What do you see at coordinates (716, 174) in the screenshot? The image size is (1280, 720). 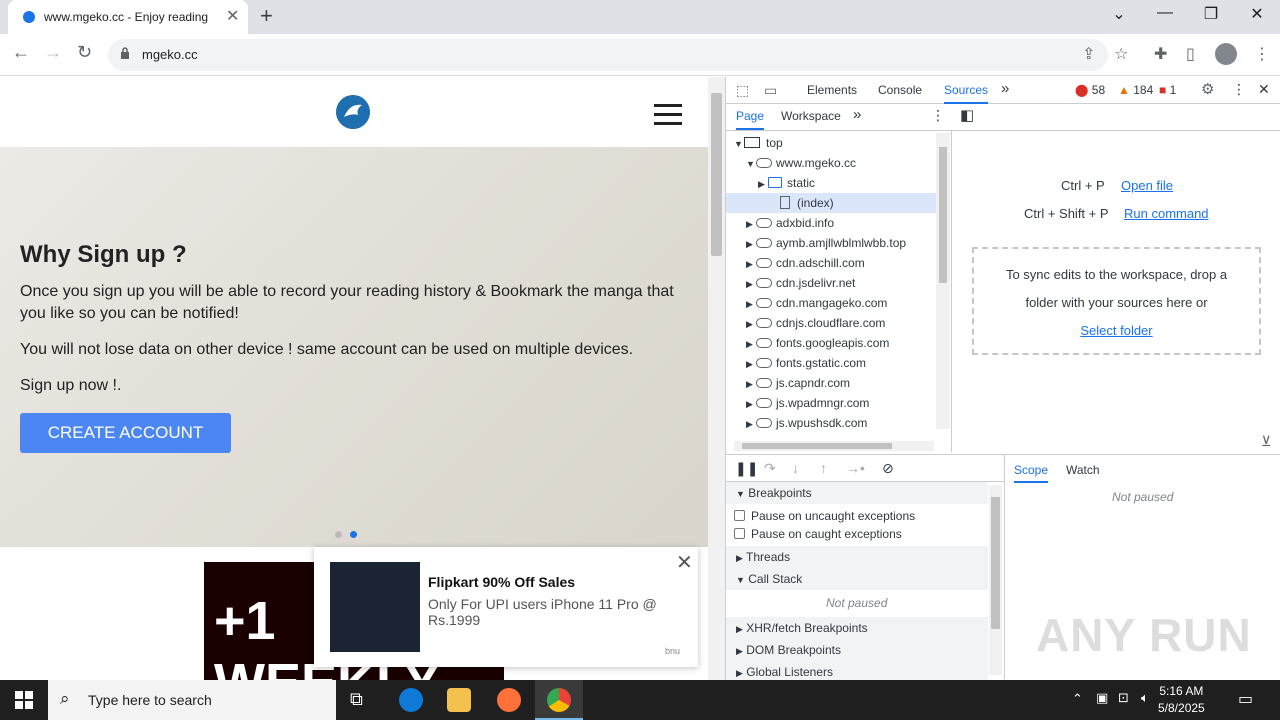 I see `scrollbar-thumb` at bounding box center [716, 174].